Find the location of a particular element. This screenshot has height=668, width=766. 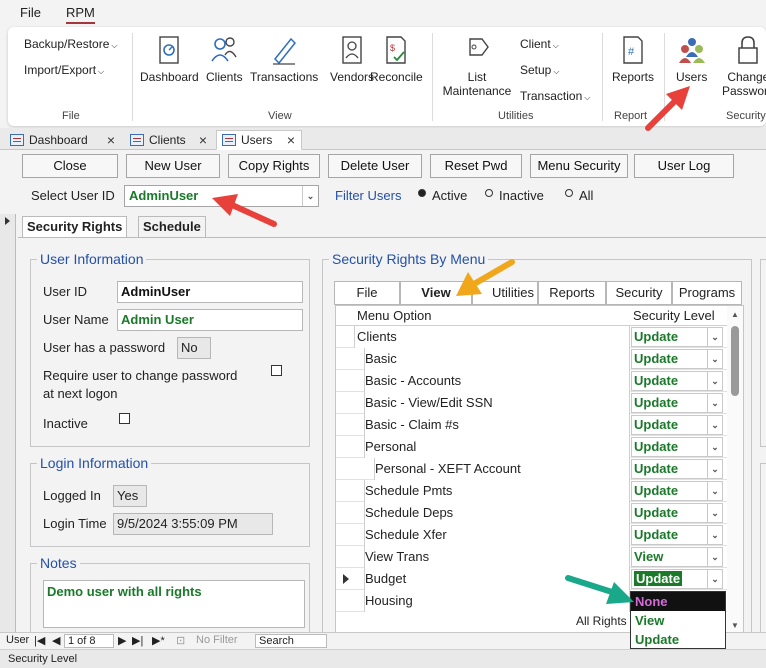

last-record-icon: ▶| is located at coordinates (137, 640).